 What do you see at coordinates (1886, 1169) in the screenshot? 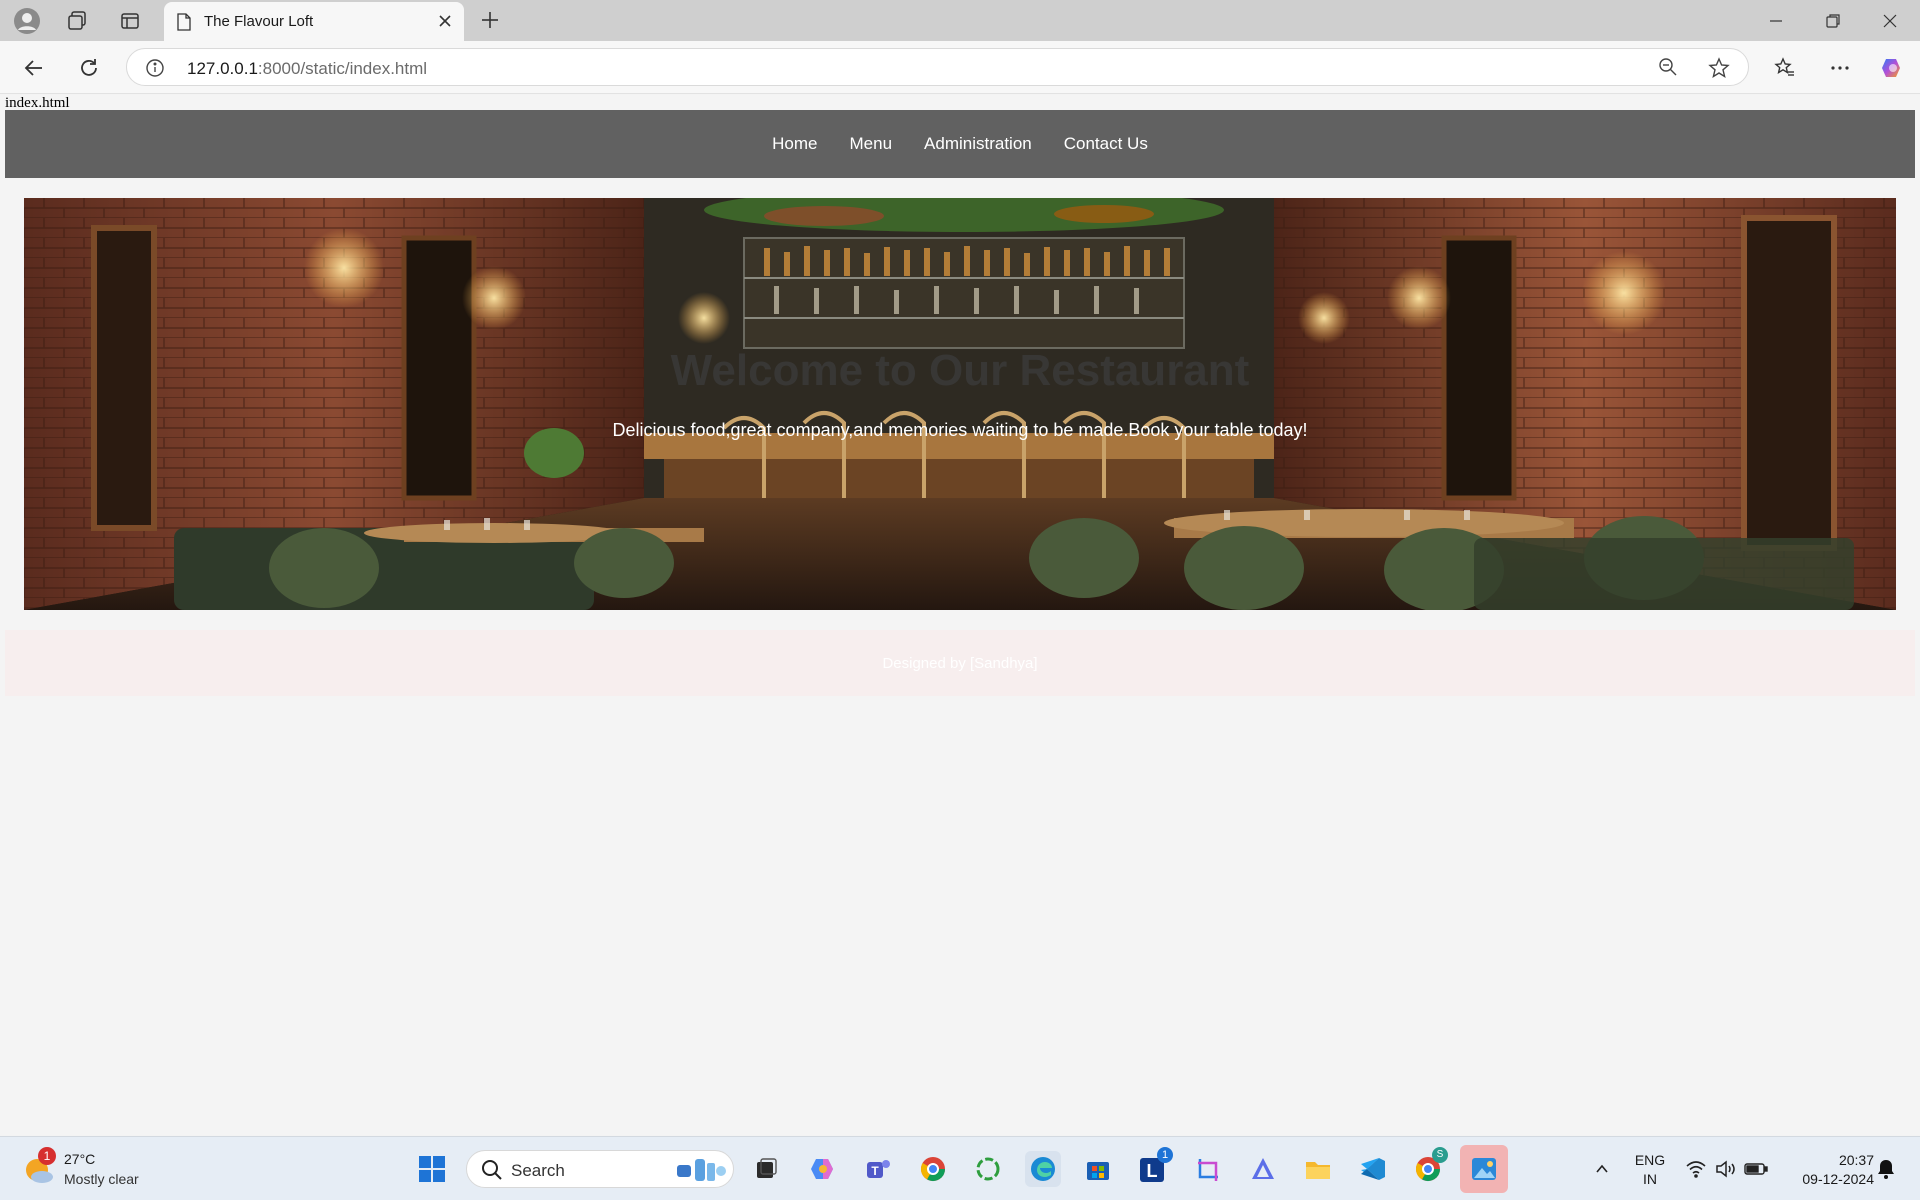
I see `notification-bell-icon` at bounding box center [1886, 1169].